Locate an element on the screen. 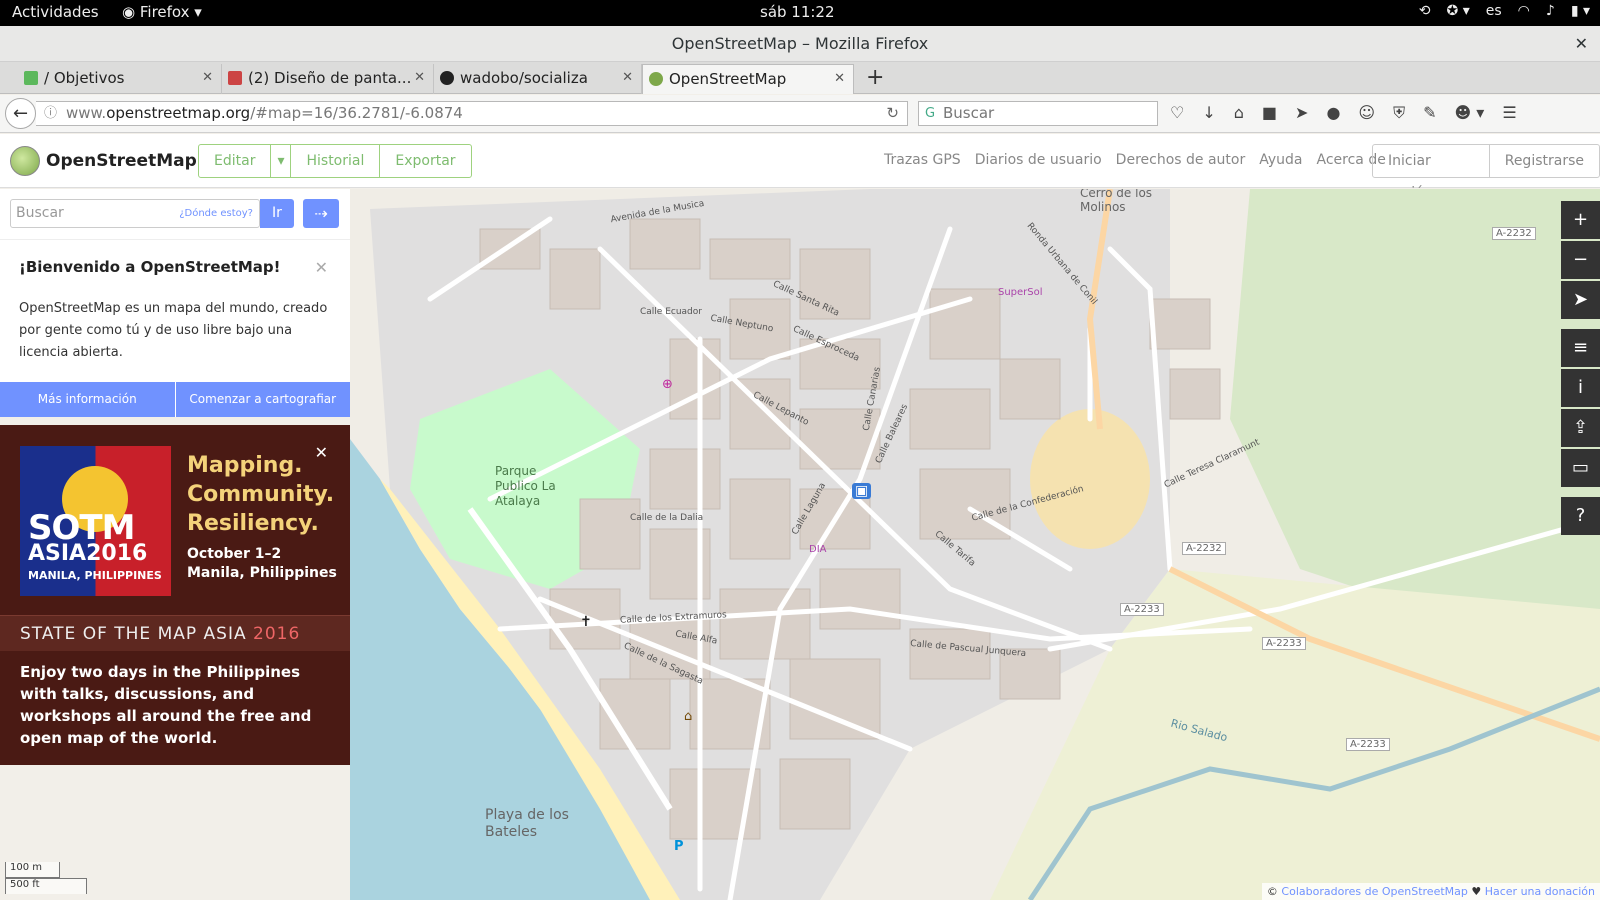  layers-icon: ≡ is located at coordinates (1580, 348).